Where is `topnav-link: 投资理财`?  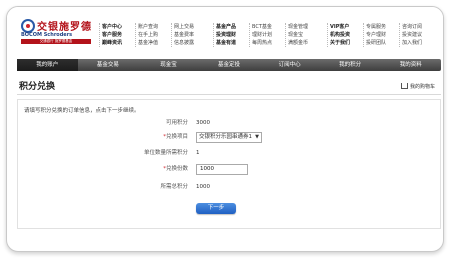 topnav-link: 投资理财 is located at coordinates (234, 35).